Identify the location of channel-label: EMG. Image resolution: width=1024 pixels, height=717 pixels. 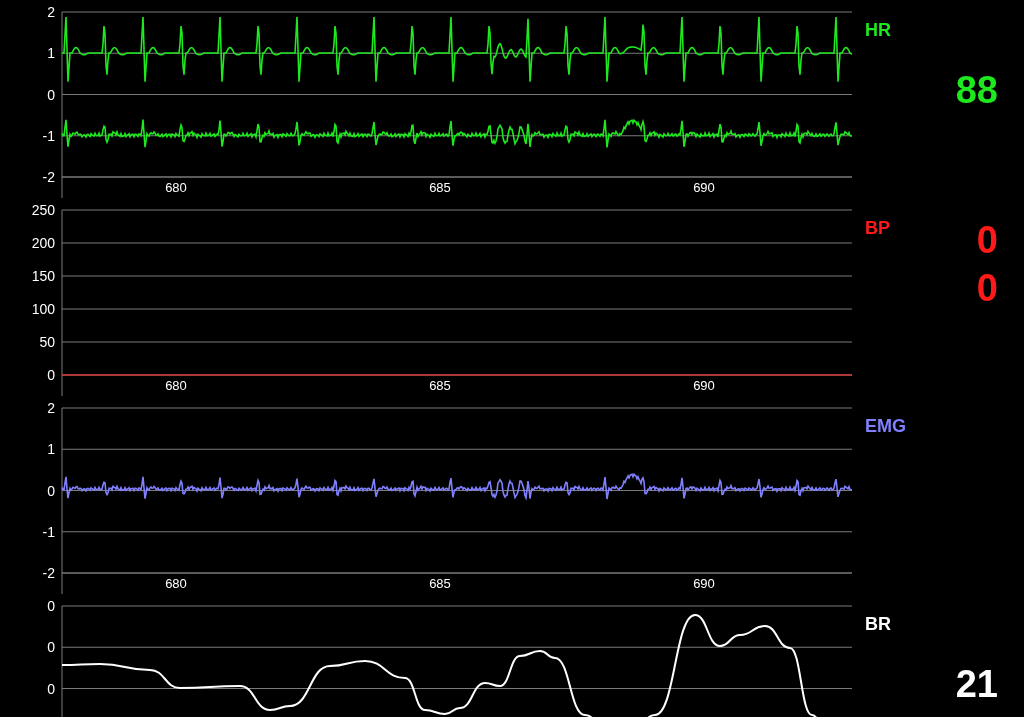
(885, 427).